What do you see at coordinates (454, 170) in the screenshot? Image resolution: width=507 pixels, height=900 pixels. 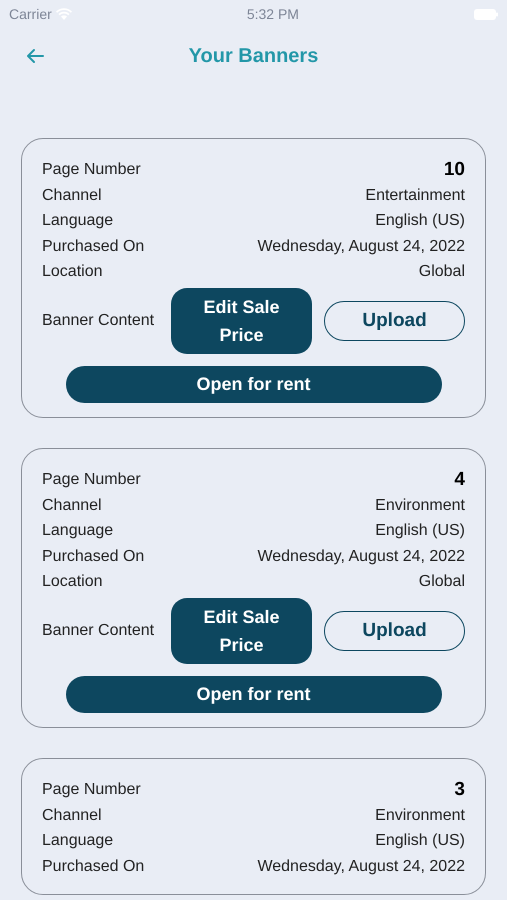 I see `page-number: 10` at bounding box center [454, 170].